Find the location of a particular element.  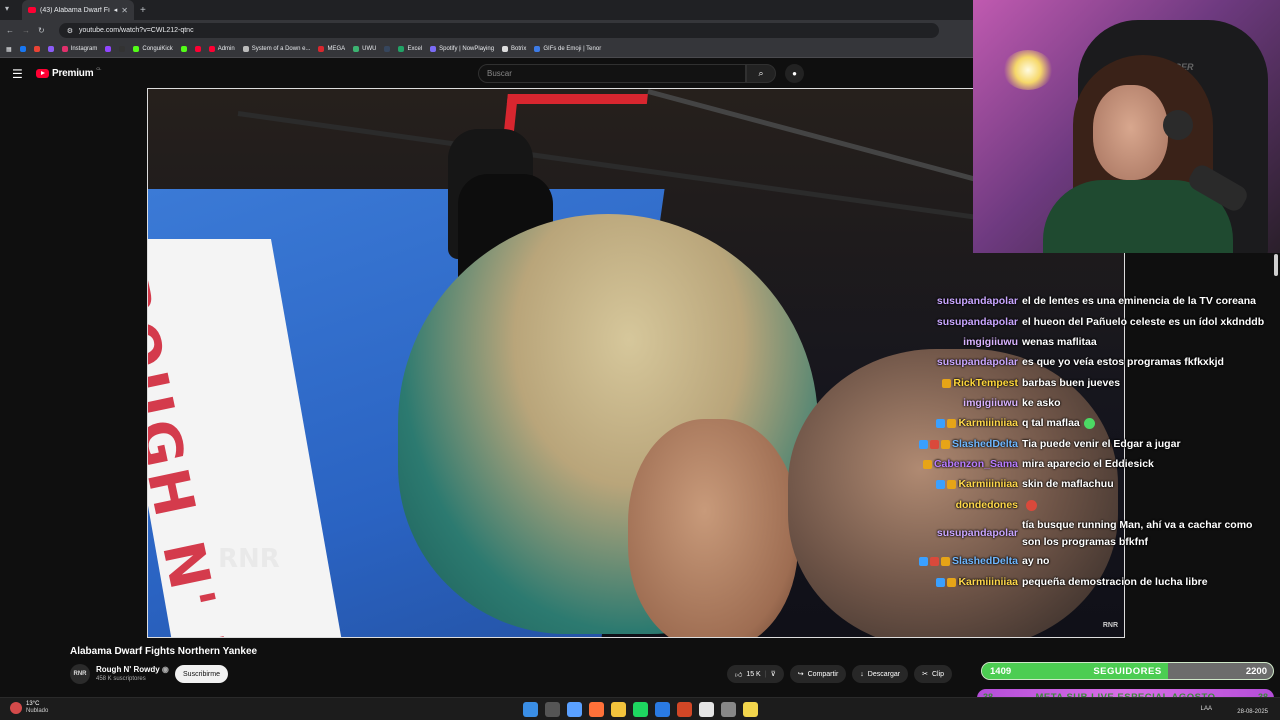

tab-search-icon: ▾ is located at coordinates (7, 8).